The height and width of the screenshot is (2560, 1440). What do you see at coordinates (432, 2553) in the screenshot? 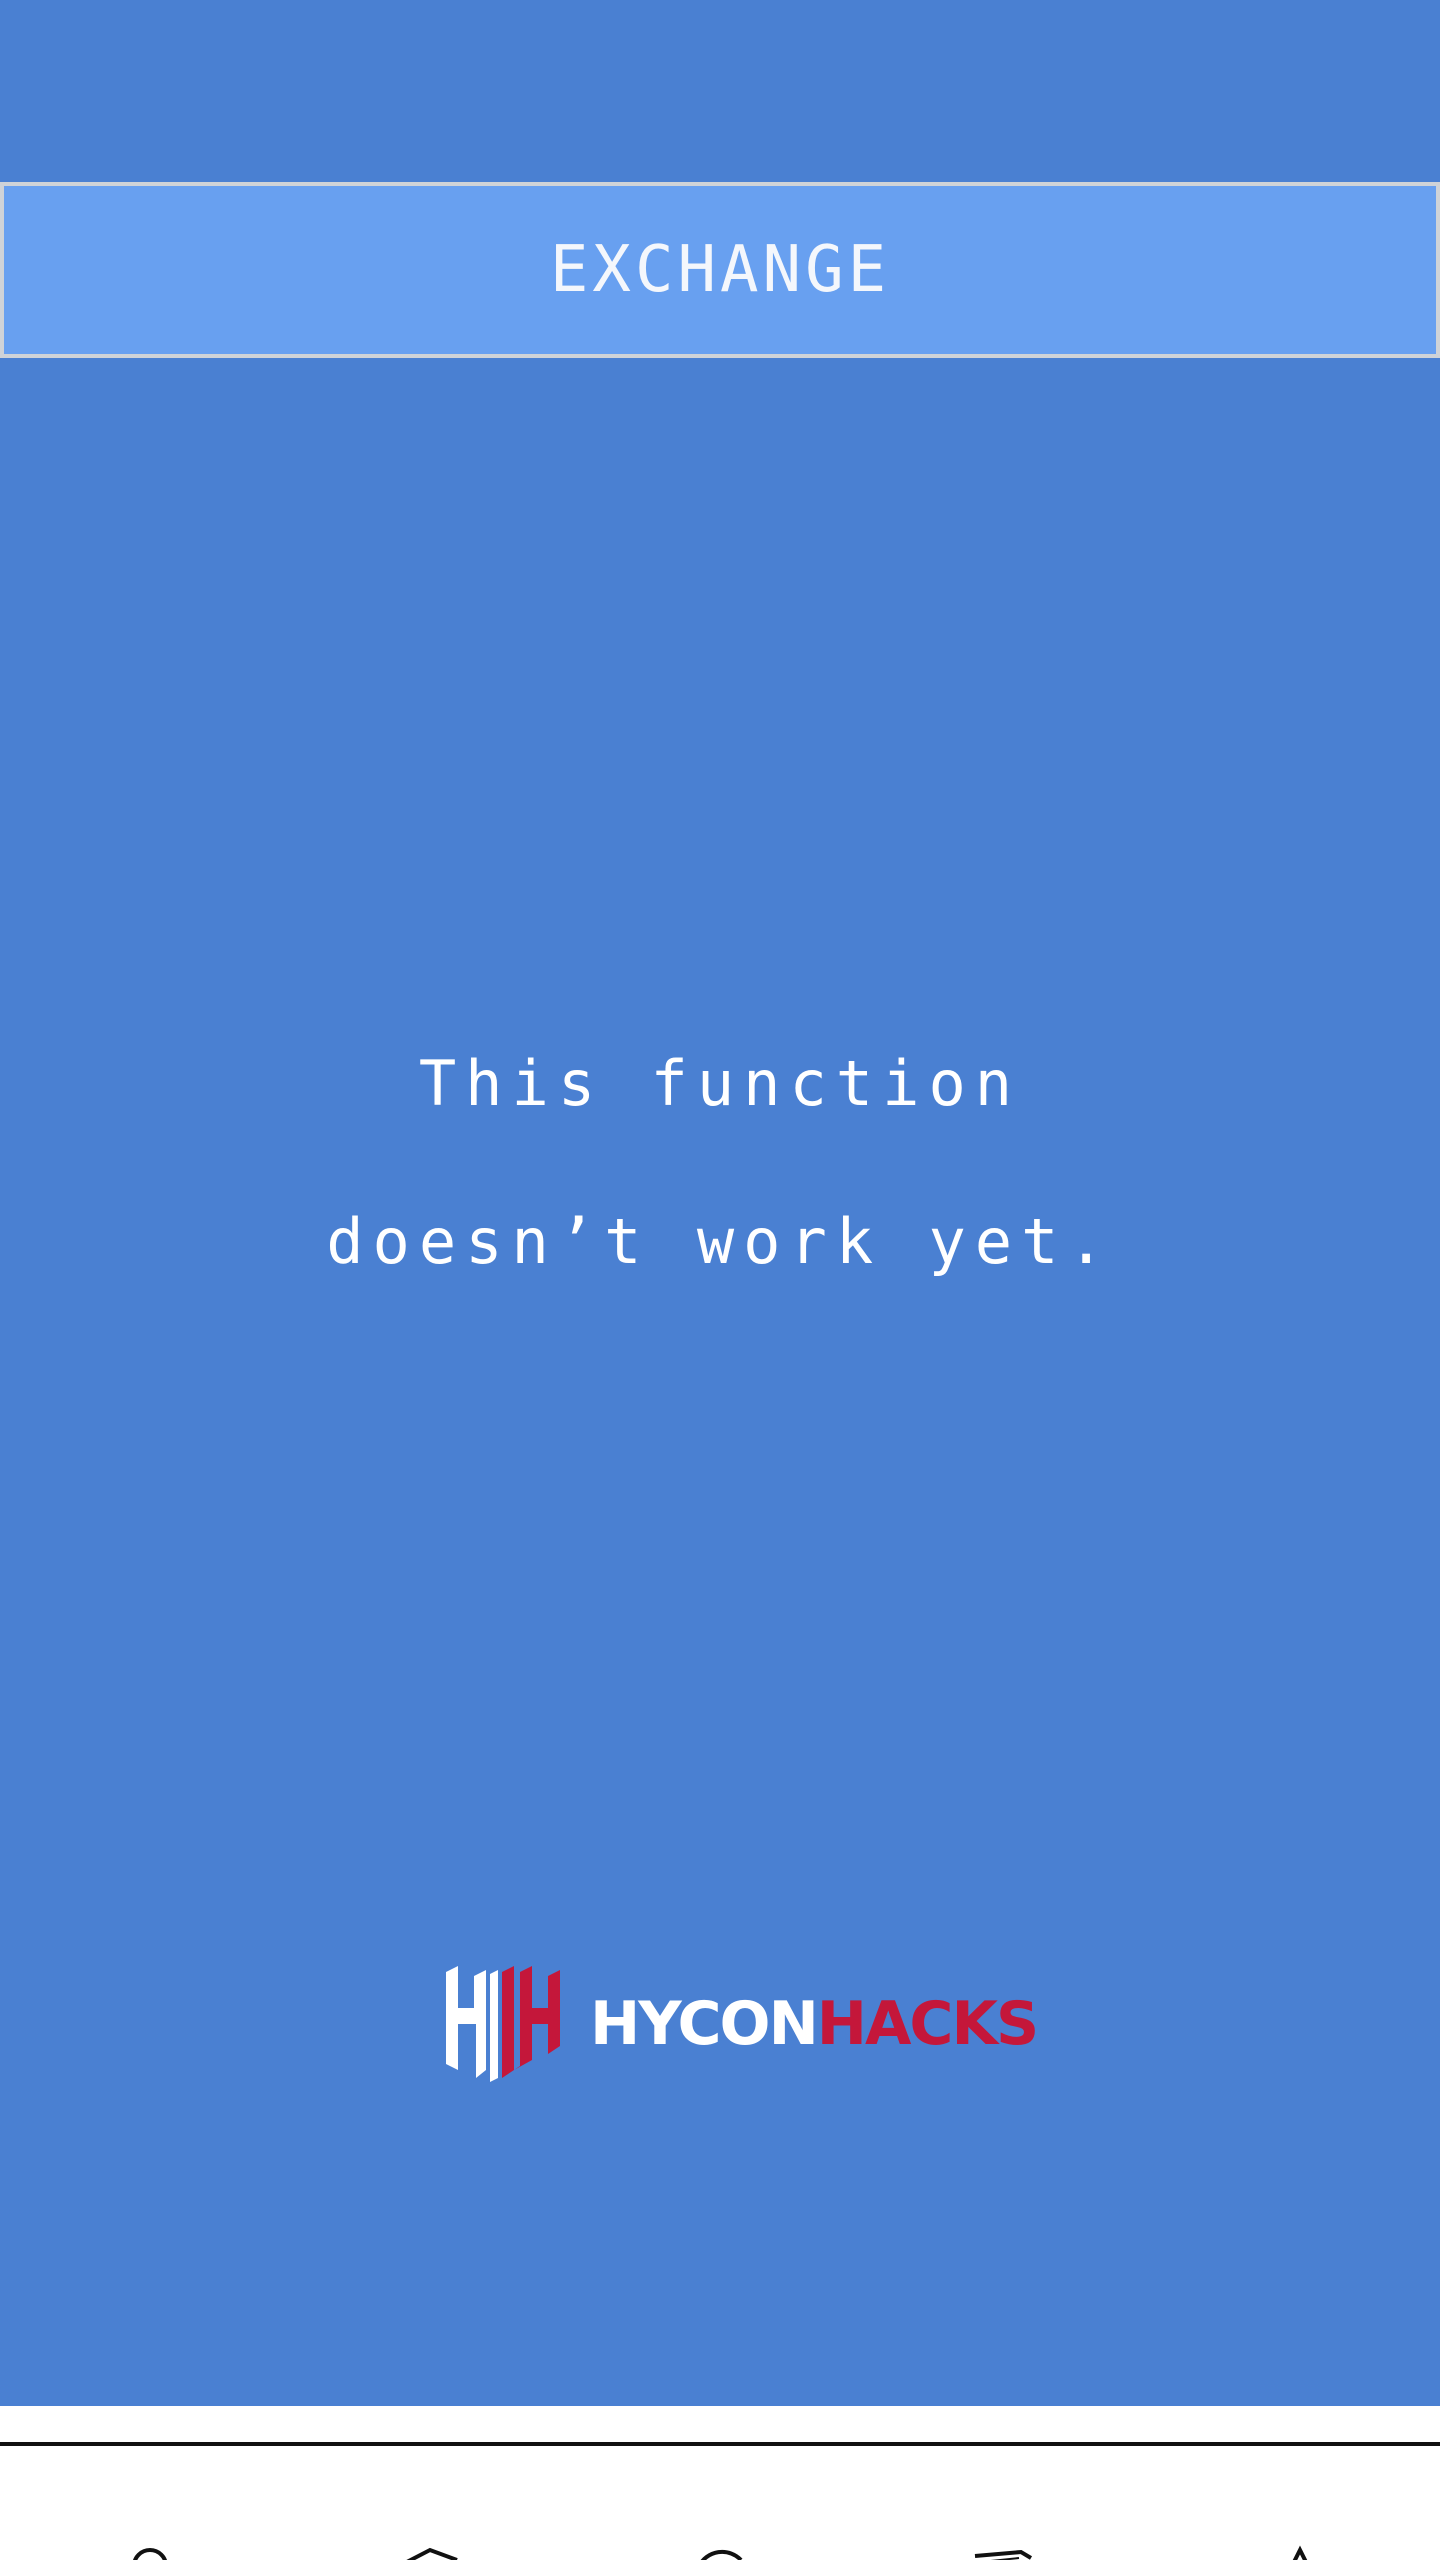
I see `shield-icon` at bounding box center [432, 2553].